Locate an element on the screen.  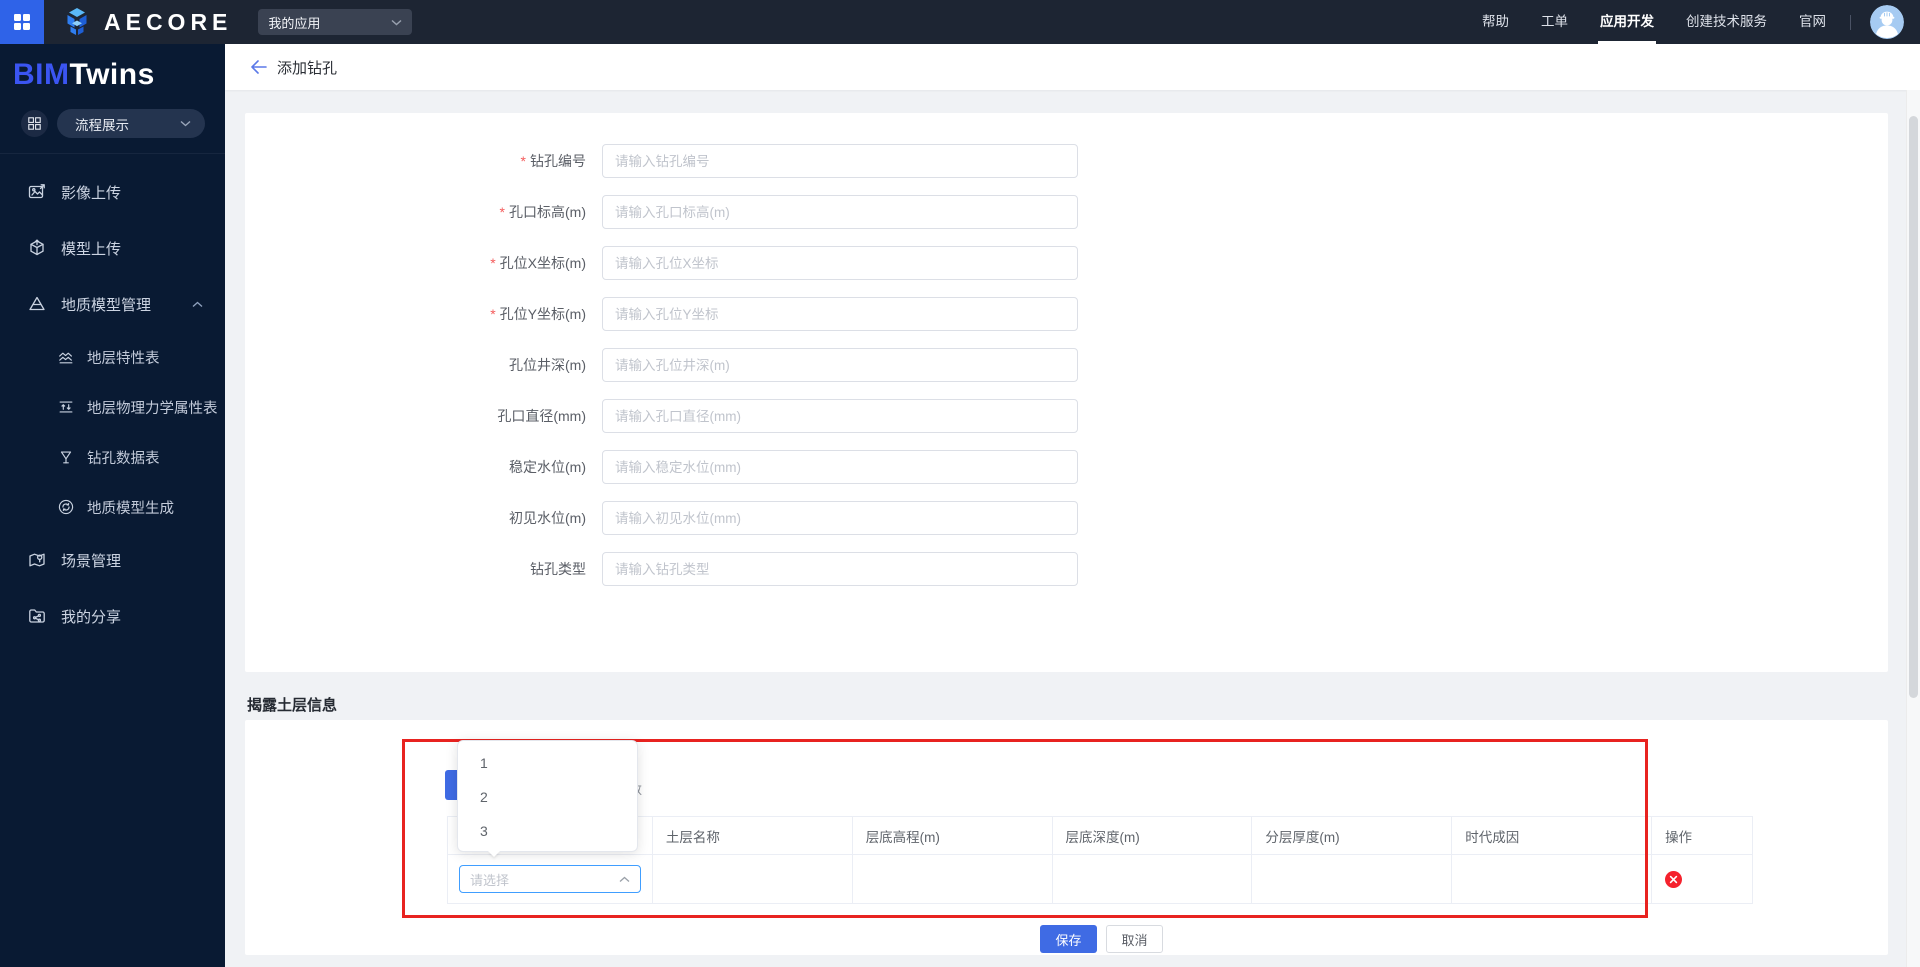
table-cell-layer-thickness is located at coordinates (1352, 879).